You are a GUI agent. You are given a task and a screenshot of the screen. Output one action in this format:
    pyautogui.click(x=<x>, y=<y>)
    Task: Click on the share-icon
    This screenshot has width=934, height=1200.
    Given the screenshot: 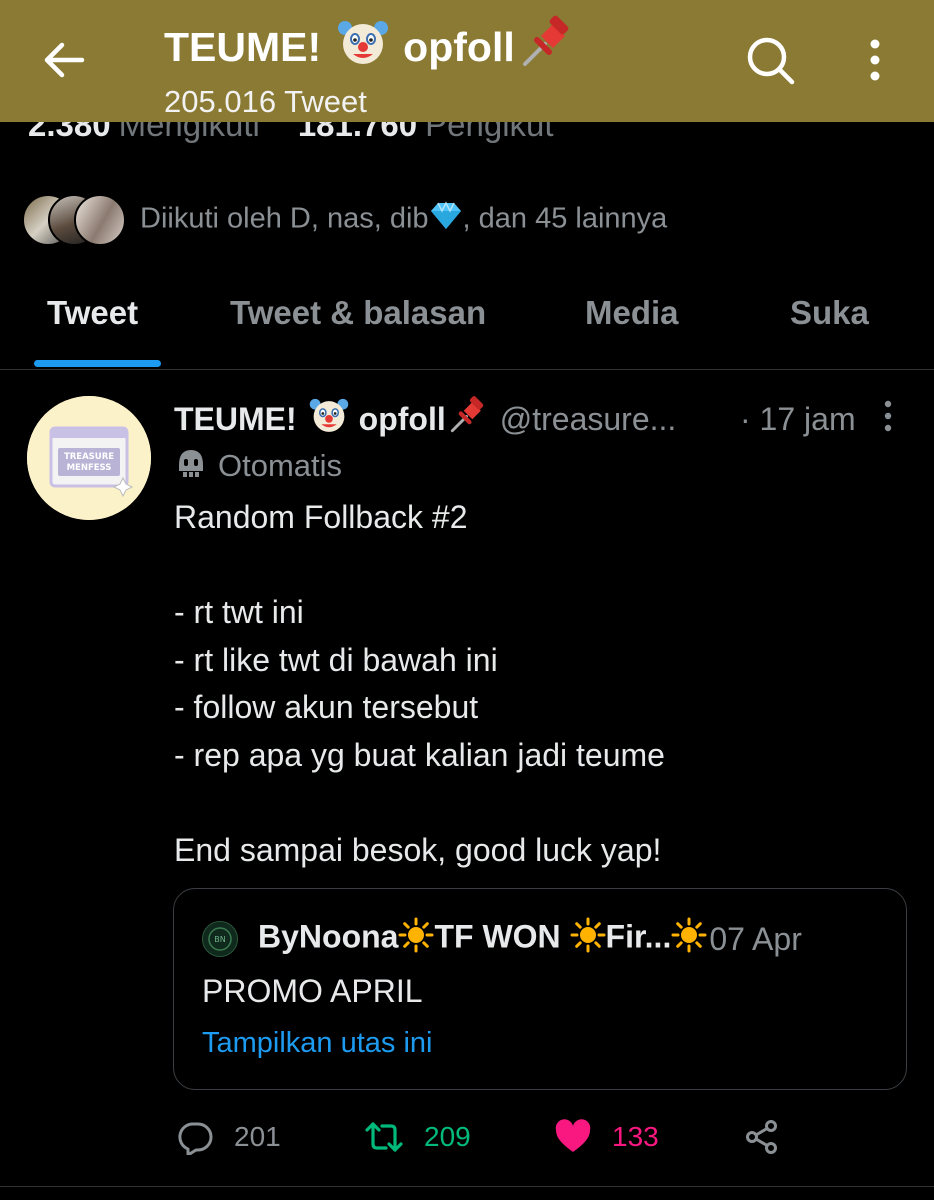 What is the action you would take?
    pyautogui.click(x=762, y=1137)
    